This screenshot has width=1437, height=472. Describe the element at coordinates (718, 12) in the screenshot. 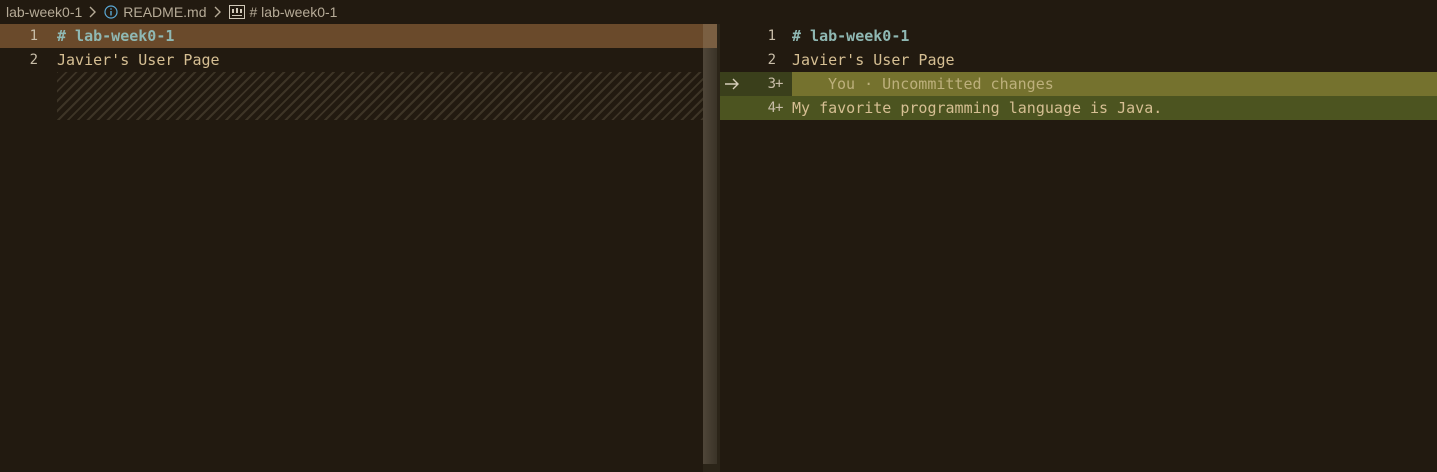

I see `breadcrumb: lab-week0-1 README.md # lab-week0-1` at that location.